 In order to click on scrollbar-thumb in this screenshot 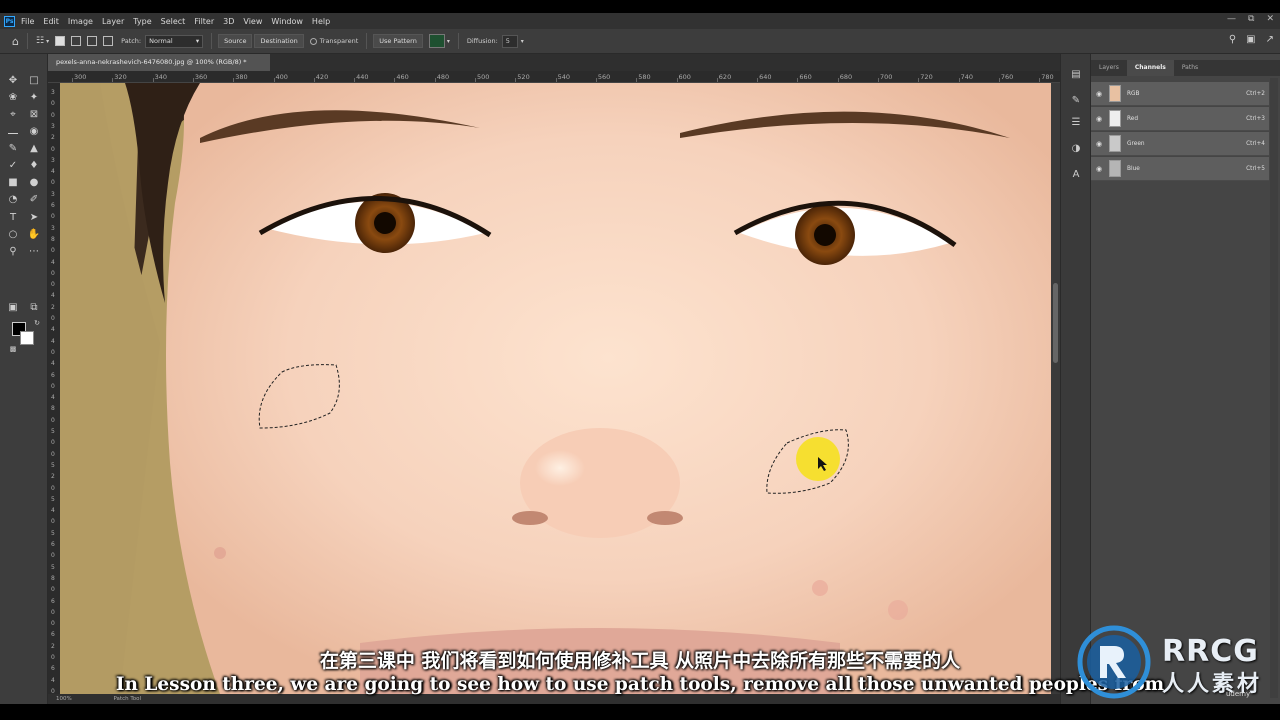, I will do `click(1055, 323)`.